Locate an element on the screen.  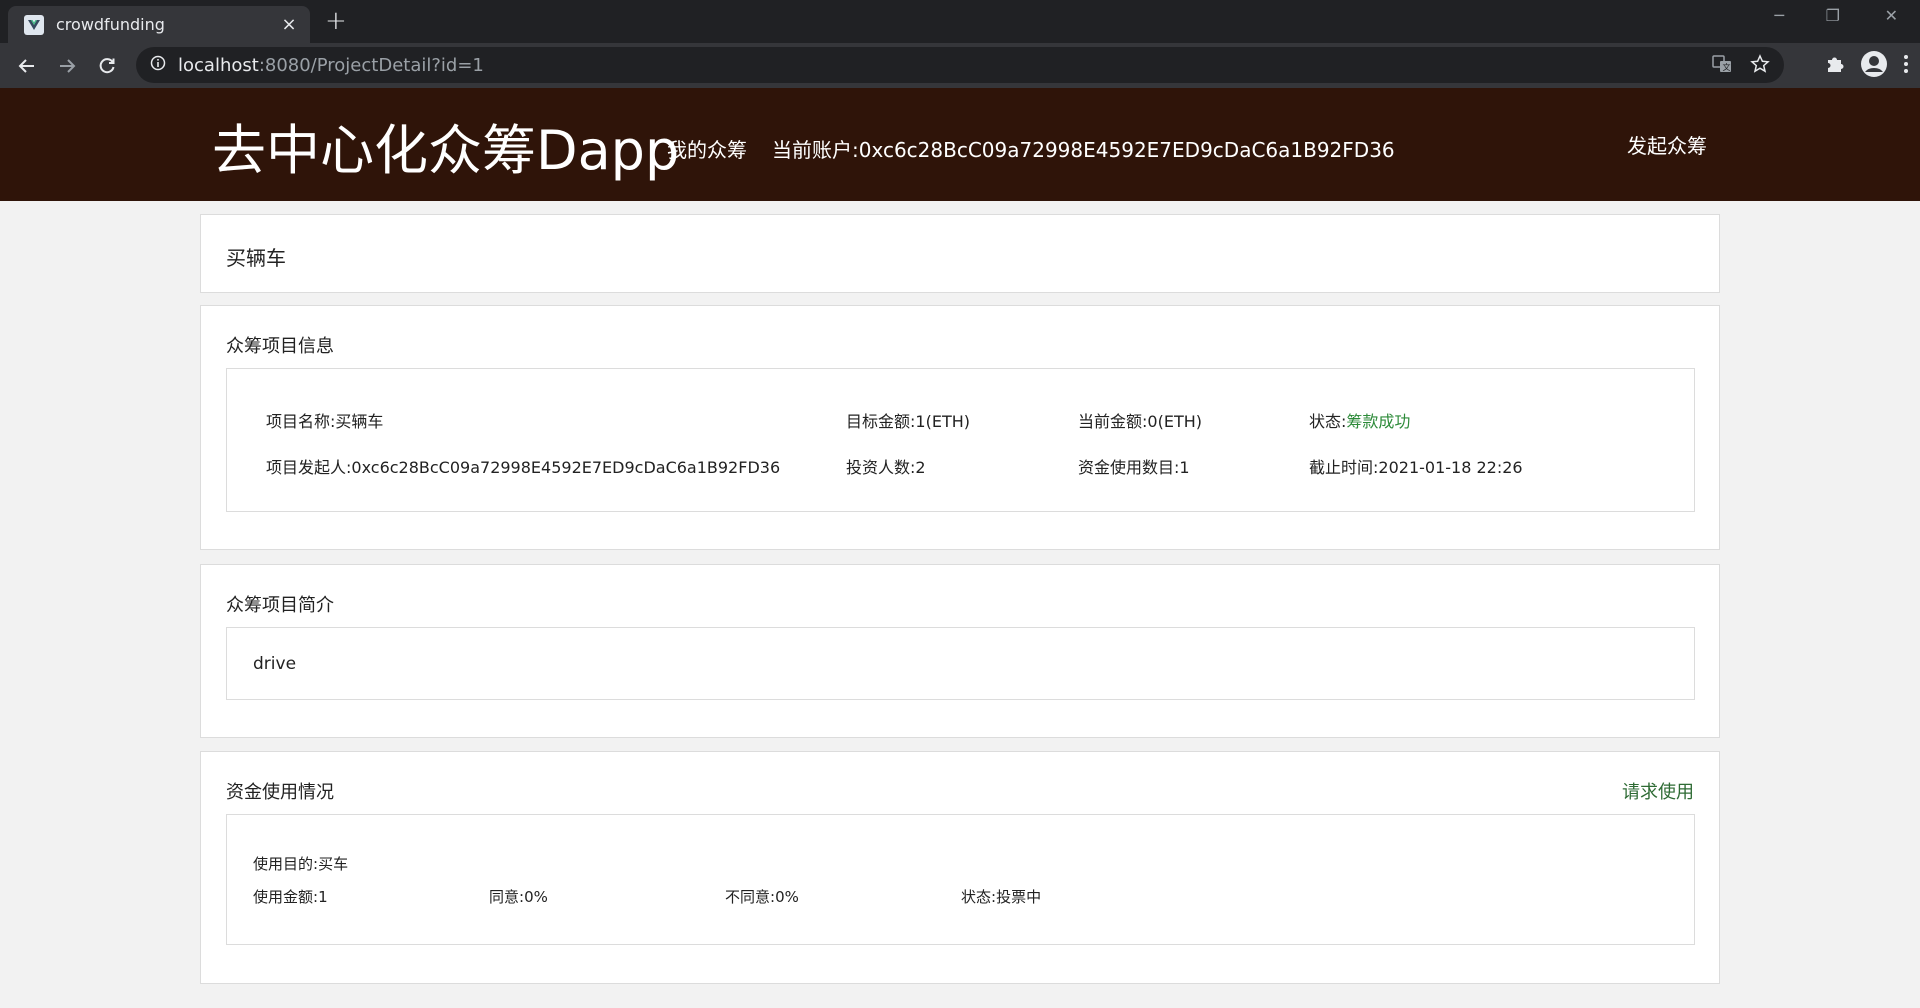
account-label: 当前账户: is located at coordinates (815, 150).